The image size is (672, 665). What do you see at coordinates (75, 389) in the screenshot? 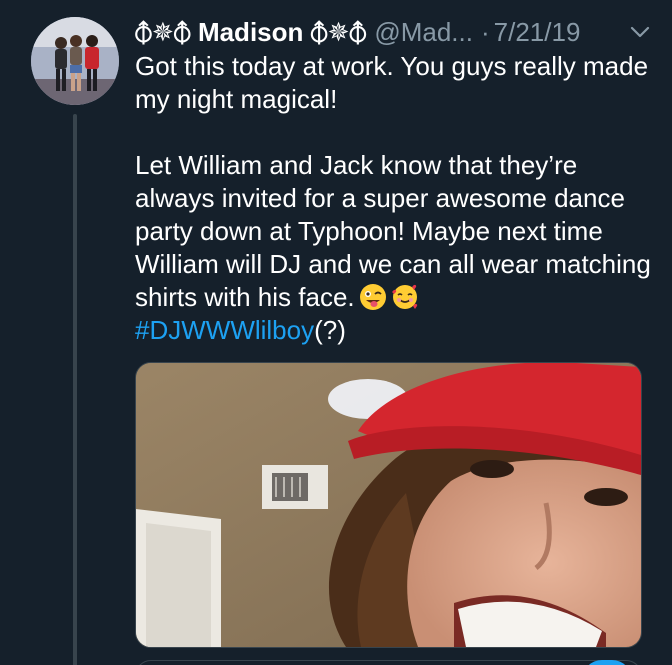
I see `thread-line` at bounding box center [75, 389].